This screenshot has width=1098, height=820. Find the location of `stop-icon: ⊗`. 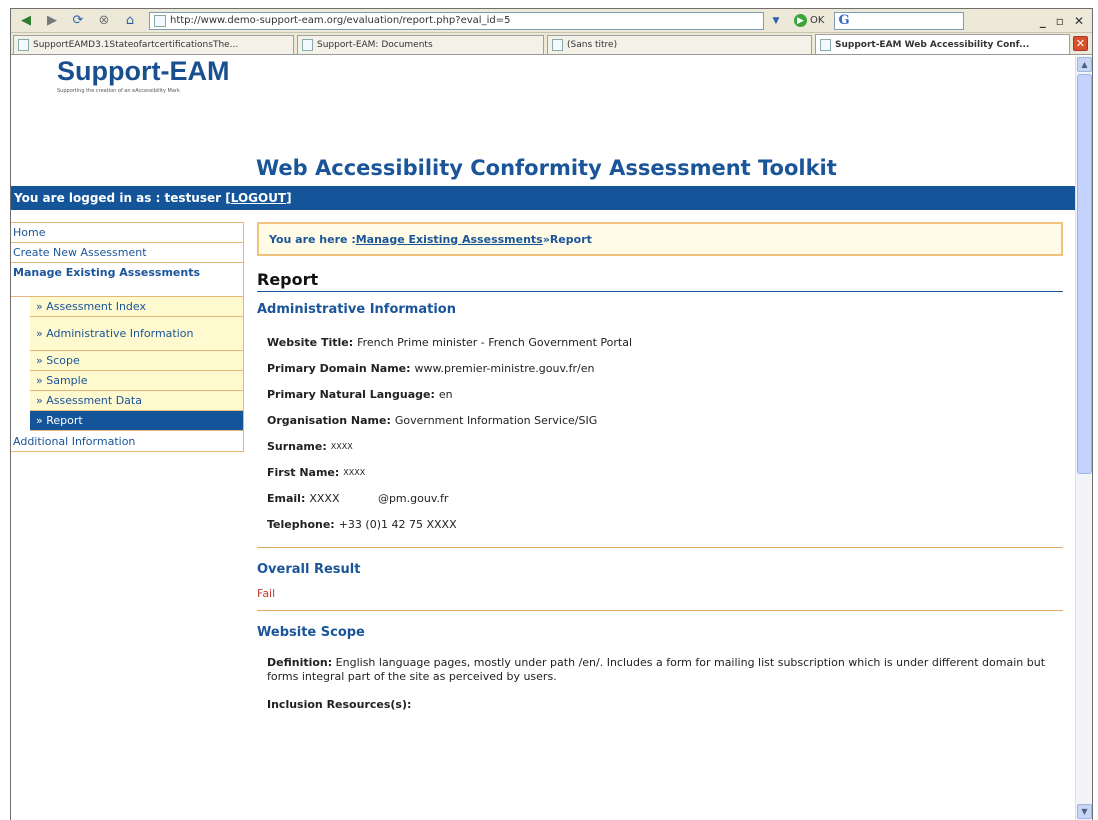

stop-icon: ⊗ is located at coordinates (104, 21).